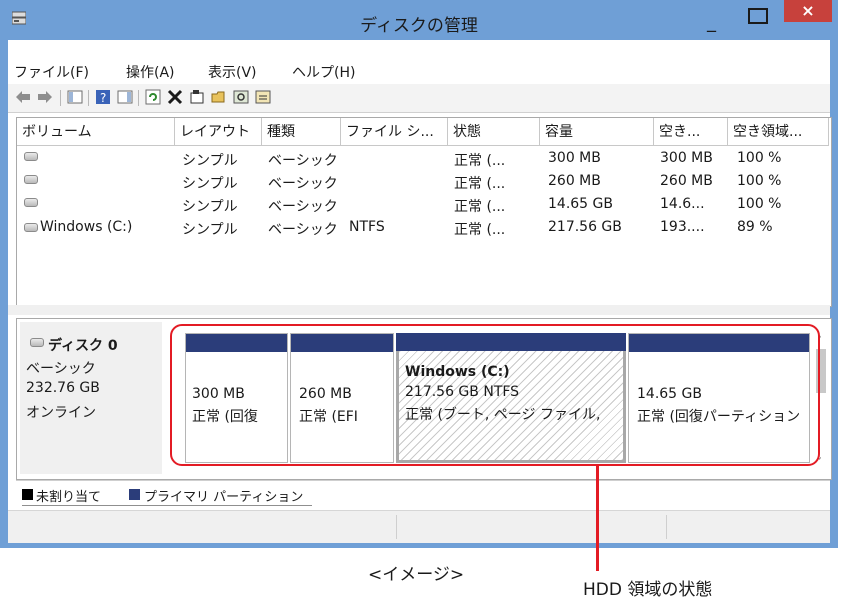 This screenshot has width=841, height=600. I want to click on volume-percent-free: 89 %, so click(755, 227).